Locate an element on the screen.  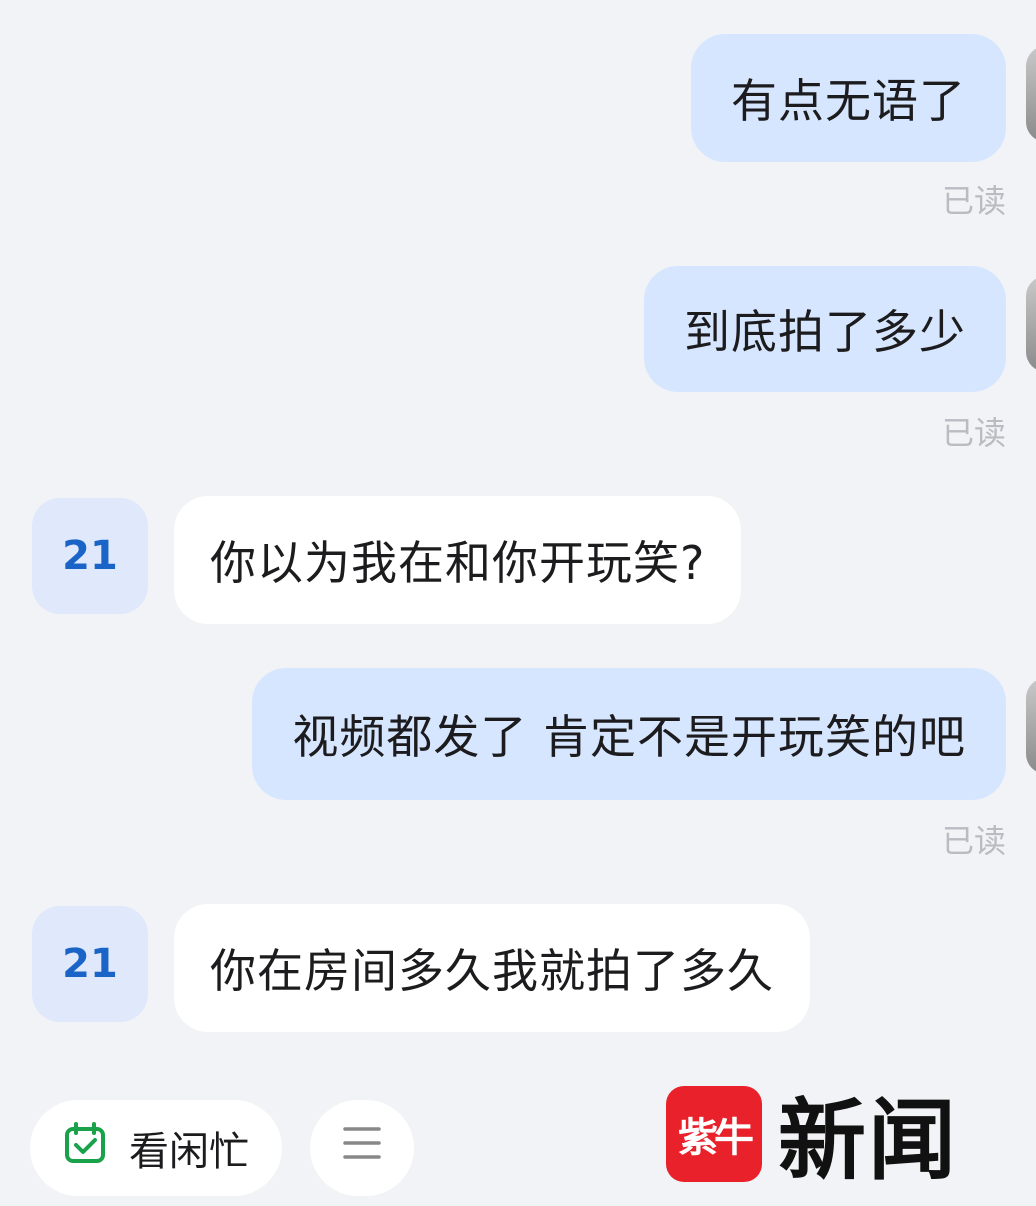
message-bubble-received: 你在房间多久我就拍了多久 is located at coordinates (492, 968).